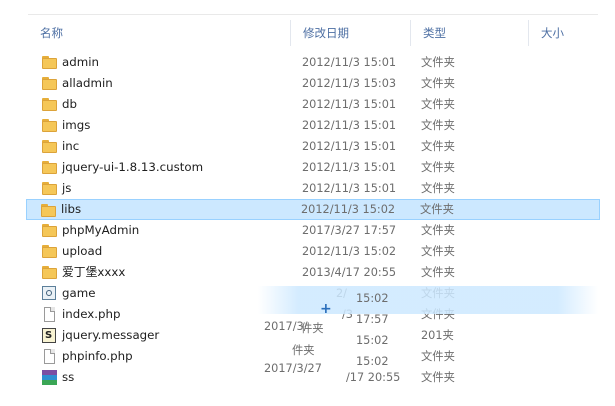  What do you see at coordinates (49, 335) in the screenshot?
I see `script-icon: S` at bounding box center [49, 335].